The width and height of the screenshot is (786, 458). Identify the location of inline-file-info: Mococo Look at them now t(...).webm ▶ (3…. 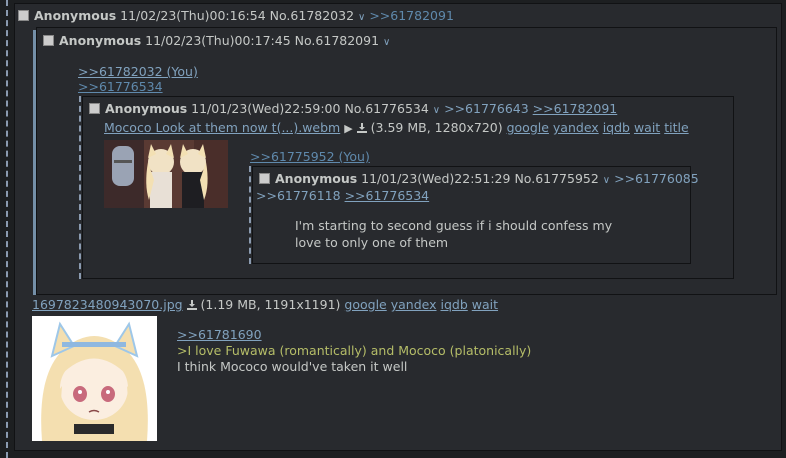
(396, 127).